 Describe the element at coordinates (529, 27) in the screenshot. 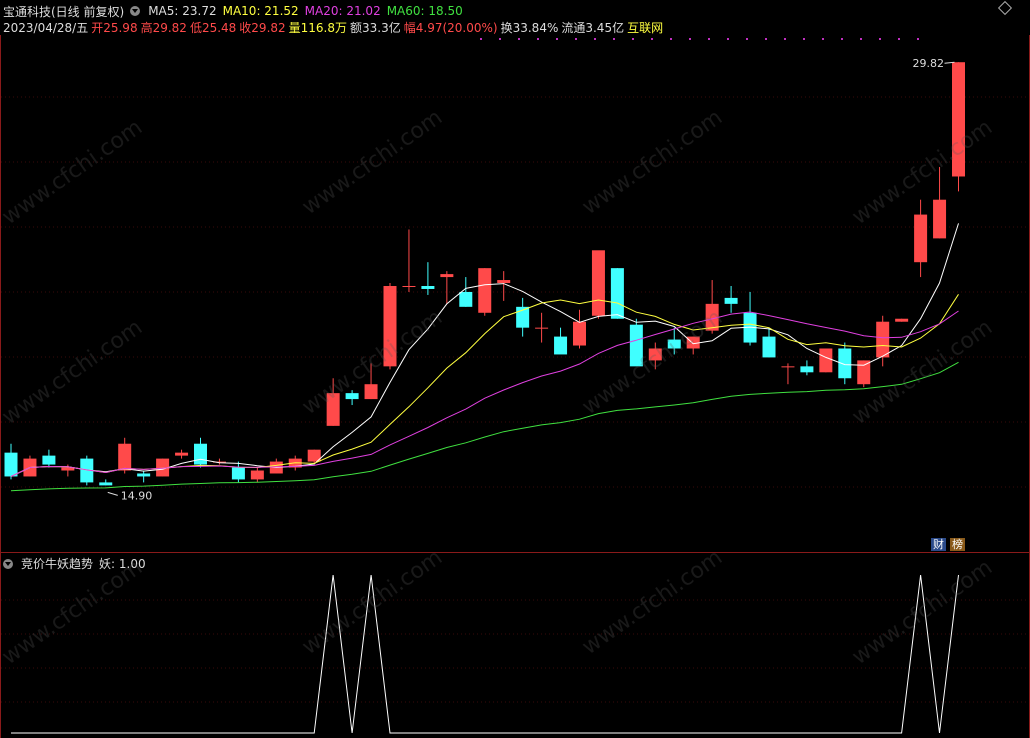

I see `quote-turnover: 换33.84%` at that location.